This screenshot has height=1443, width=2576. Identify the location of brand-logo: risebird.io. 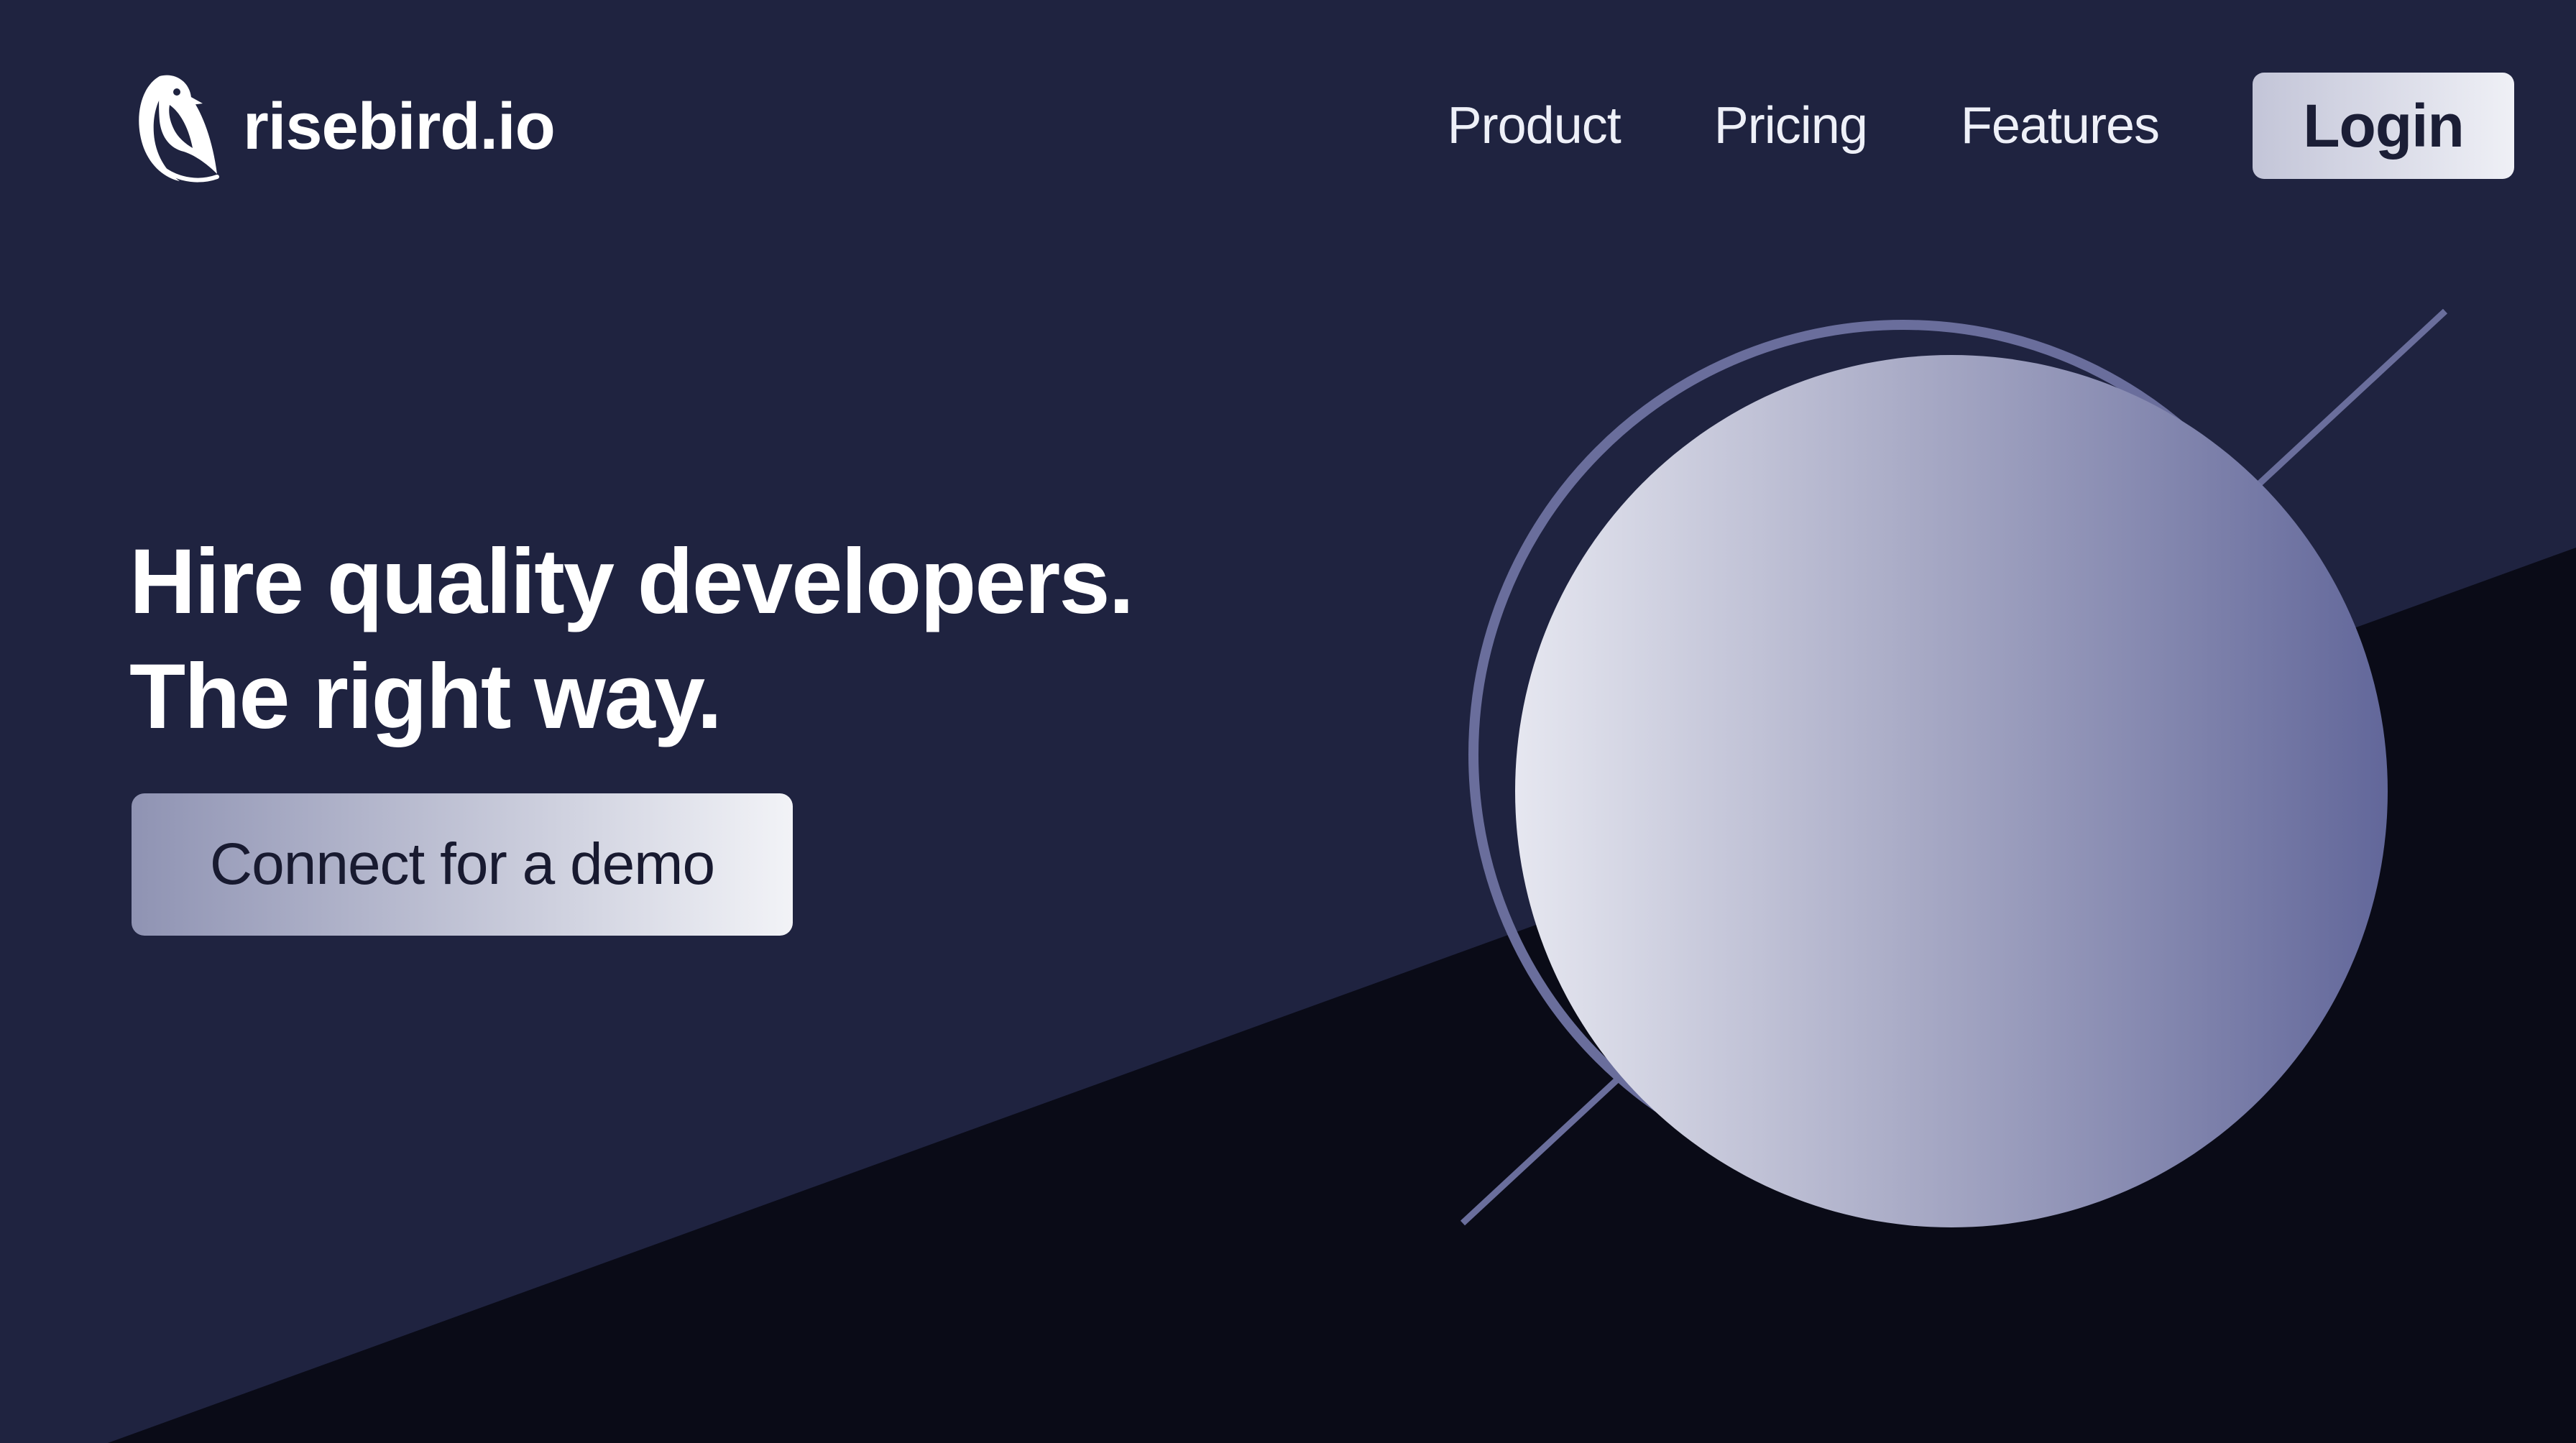
(342, 126).